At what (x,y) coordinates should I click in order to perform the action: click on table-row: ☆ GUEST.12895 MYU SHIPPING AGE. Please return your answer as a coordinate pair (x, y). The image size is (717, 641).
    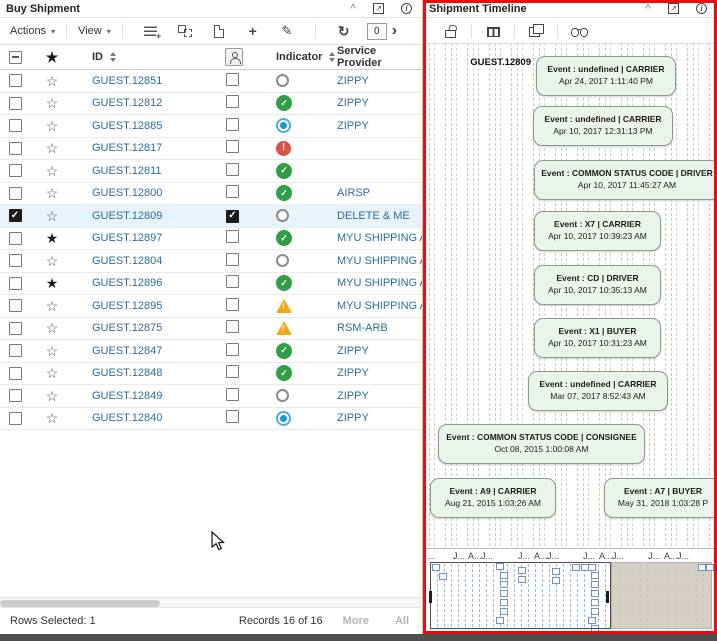
    Looking at the image, I should click on (211, 306).